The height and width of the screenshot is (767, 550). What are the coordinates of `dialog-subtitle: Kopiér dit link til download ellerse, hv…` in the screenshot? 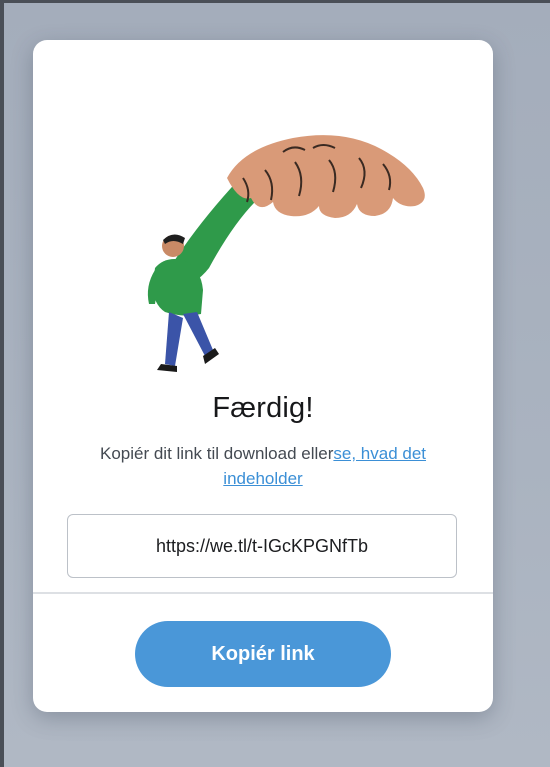 It's located at (263, 466).